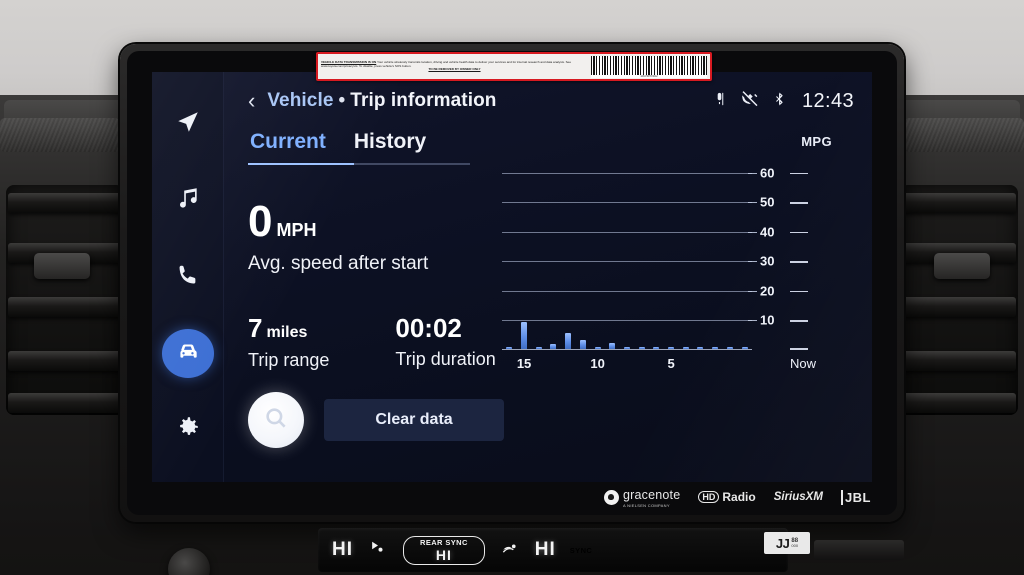 This screenshot has width=1024, height=575. I want to click on barcode: 1234 5678 9012, so click(649, 67).